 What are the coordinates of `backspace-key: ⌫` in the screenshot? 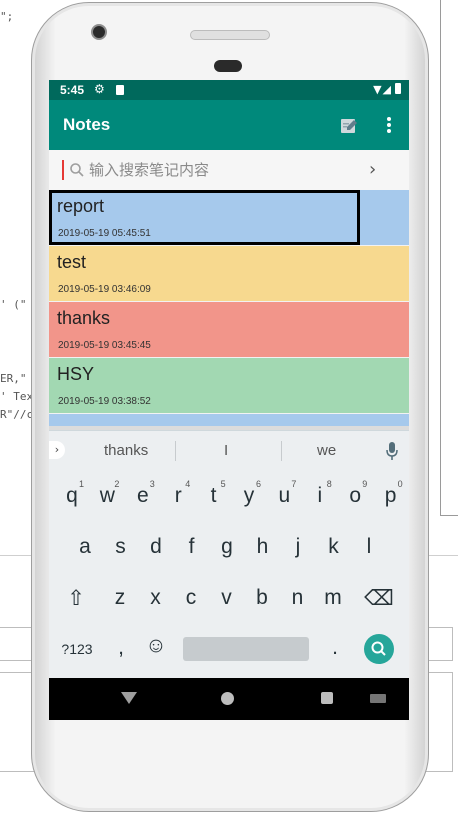 It's located at (379, 598).